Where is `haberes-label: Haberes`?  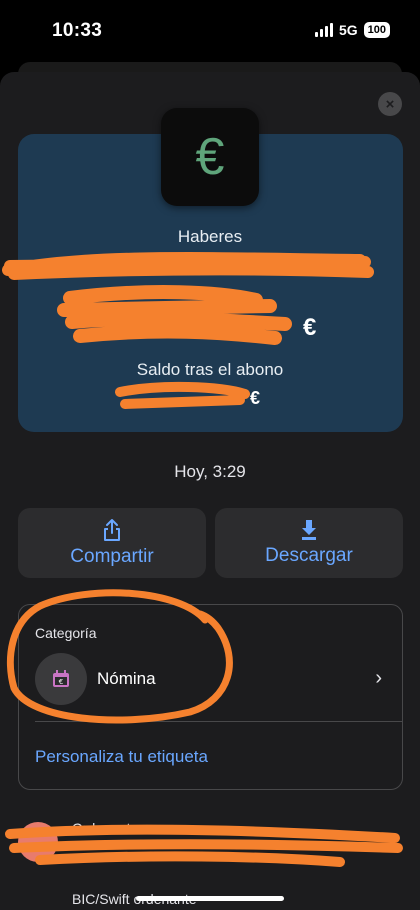
haberes-label: Haberes is located at coordinates (210, 236).